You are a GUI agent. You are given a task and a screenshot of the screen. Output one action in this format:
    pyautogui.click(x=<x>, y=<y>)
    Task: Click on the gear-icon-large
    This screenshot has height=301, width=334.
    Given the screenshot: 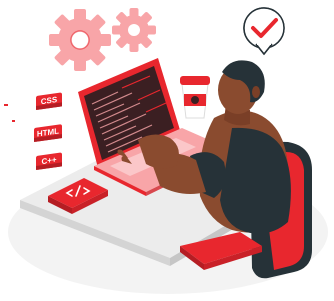 What is the action you would take?
    pyautogui.click(x=80, y=40)
    